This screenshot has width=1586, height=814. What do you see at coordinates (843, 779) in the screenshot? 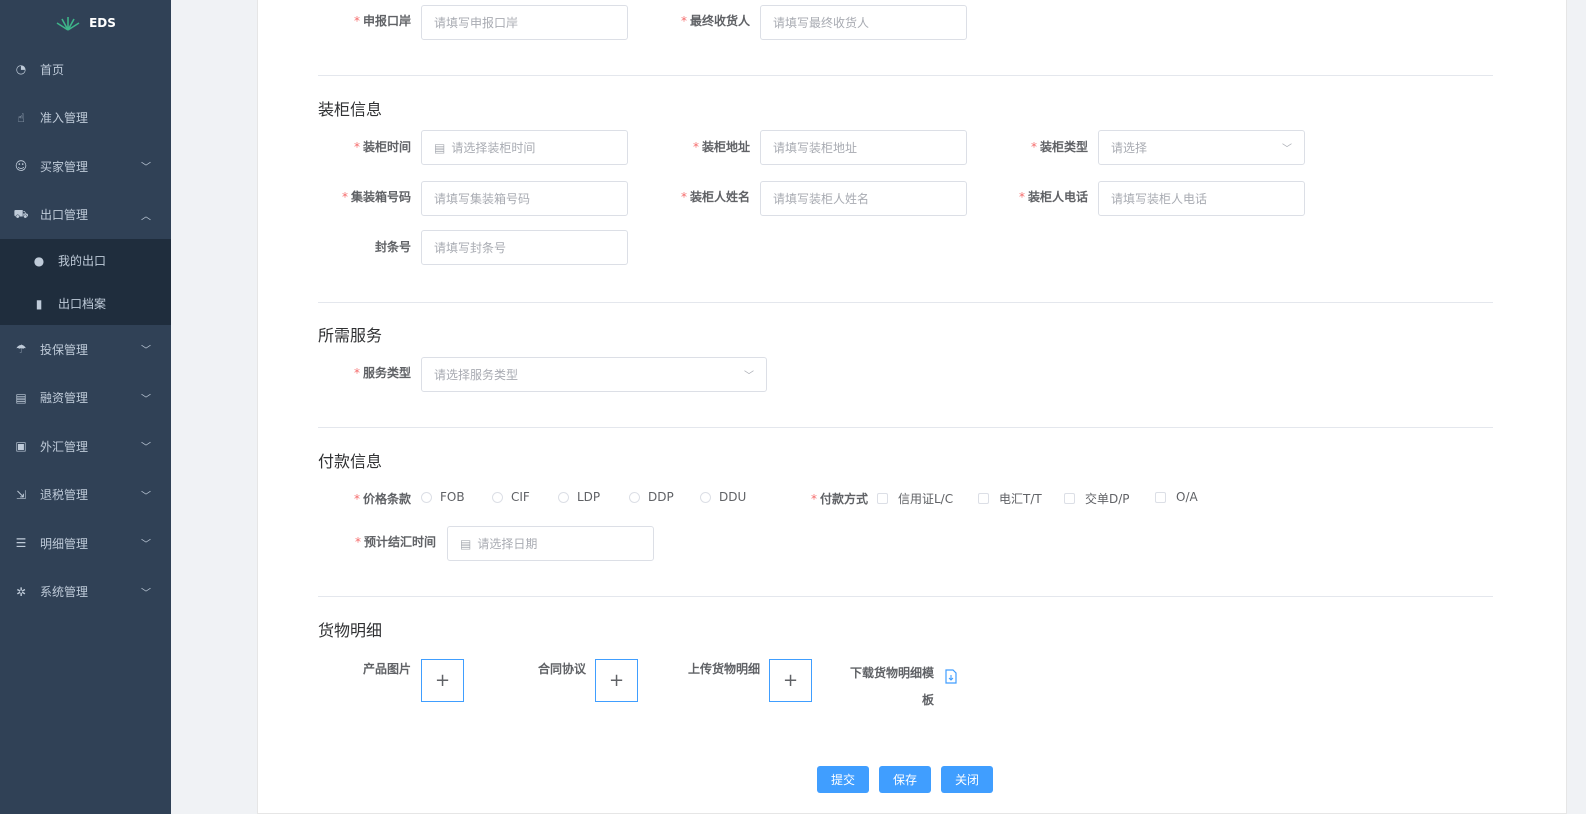
I see `submit-button: 提交` at bounding box center [843, 779].